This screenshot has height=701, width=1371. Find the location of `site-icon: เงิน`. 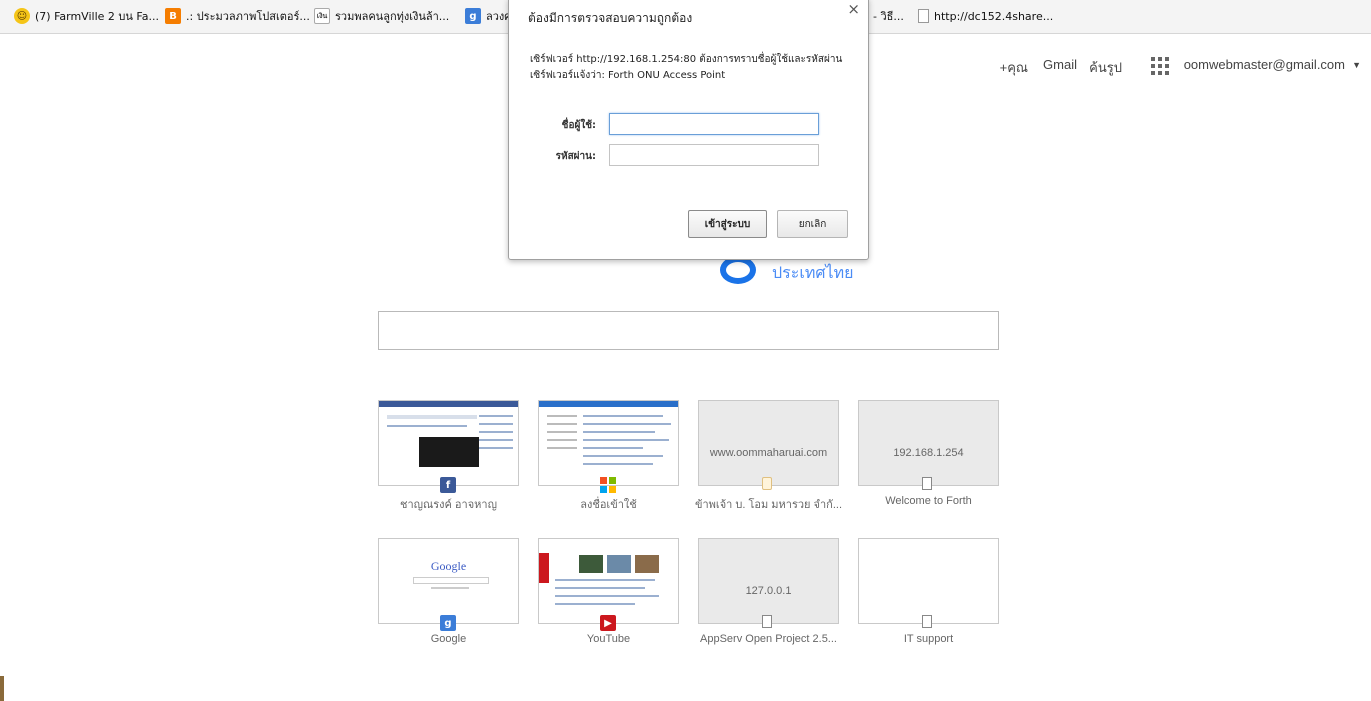

site-icon: เงิน is located at coordinates (322, 16).